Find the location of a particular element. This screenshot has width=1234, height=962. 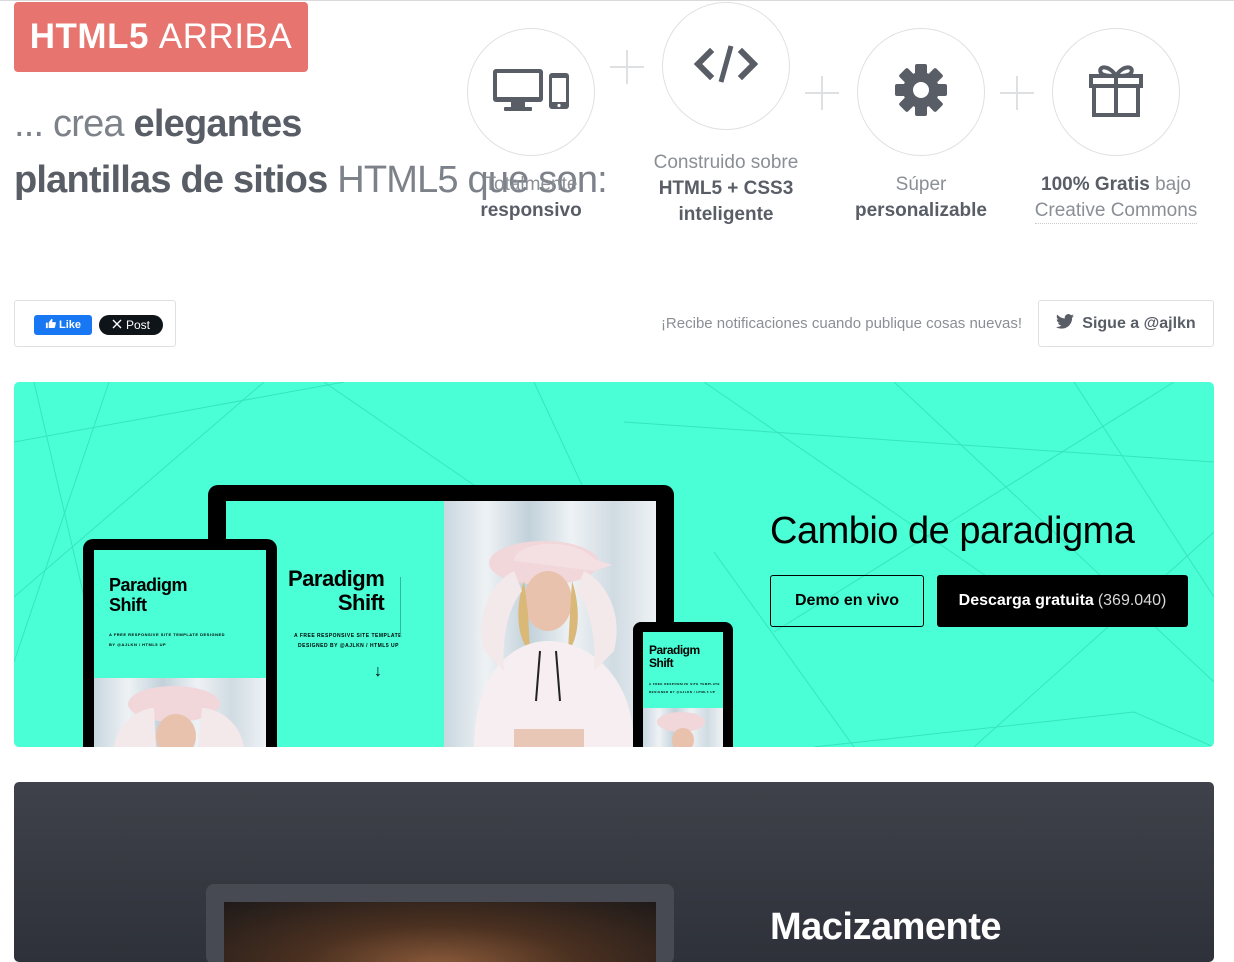

gear-icon is located at coordinates (921, 92).